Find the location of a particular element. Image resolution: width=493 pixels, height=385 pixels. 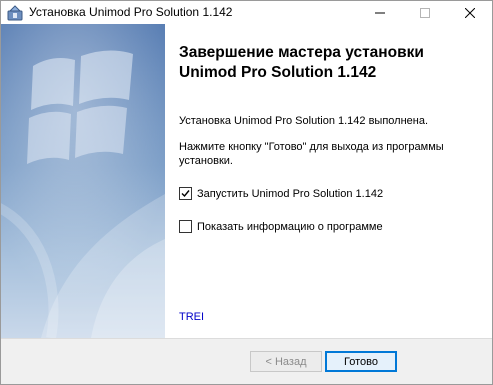

title-bar: Установка Unimod Pro Solution 1.142 is located at coordinates (246, 12).